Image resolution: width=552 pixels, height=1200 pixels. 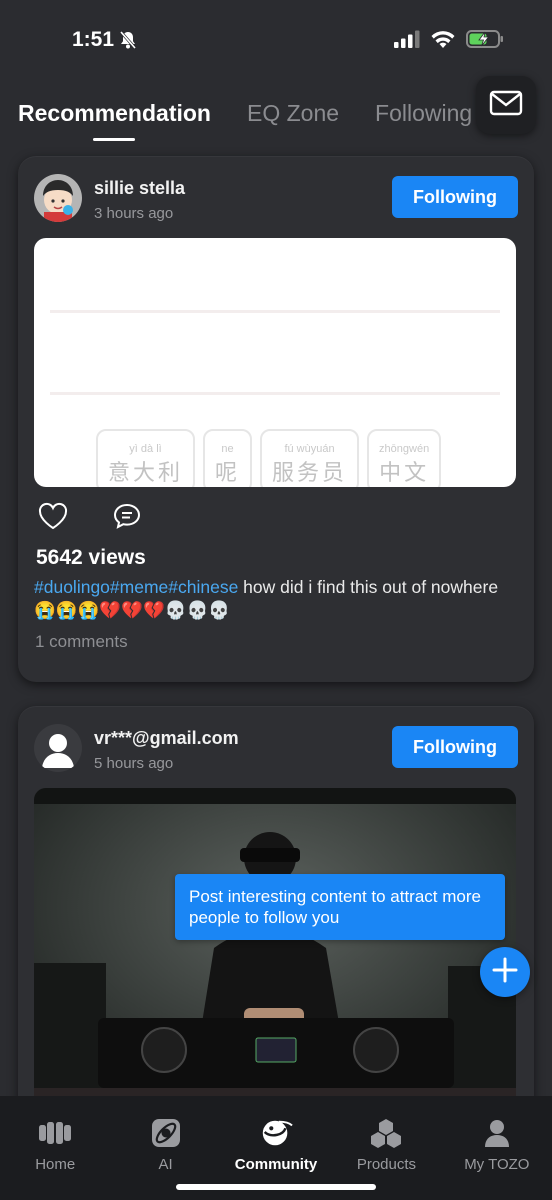 I want to click on status-icons, so click(x=449, y=41).